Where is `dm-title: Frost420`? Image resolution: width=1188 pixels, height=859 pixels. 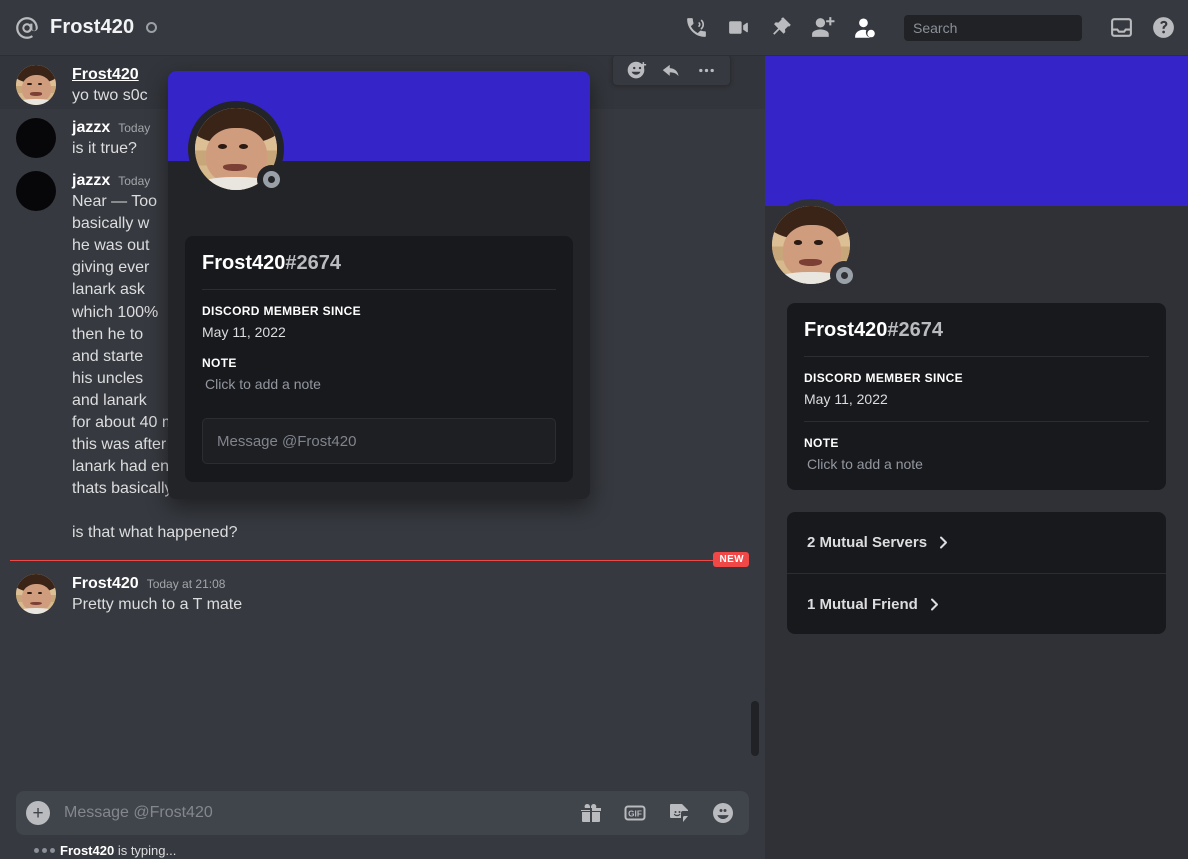 dm-title: Frost420 is located at coordinates (92, 27).